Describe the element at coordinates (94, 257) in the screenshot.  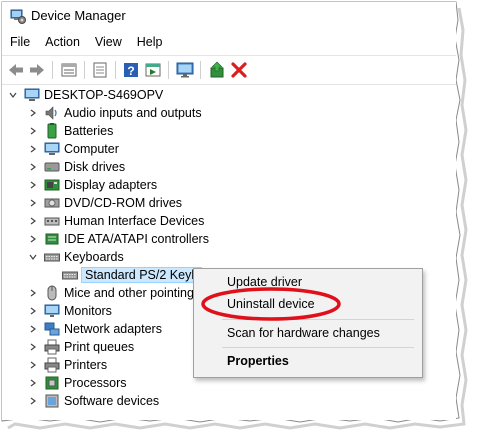
I see `tree-item-label: Keyboards` at that location.